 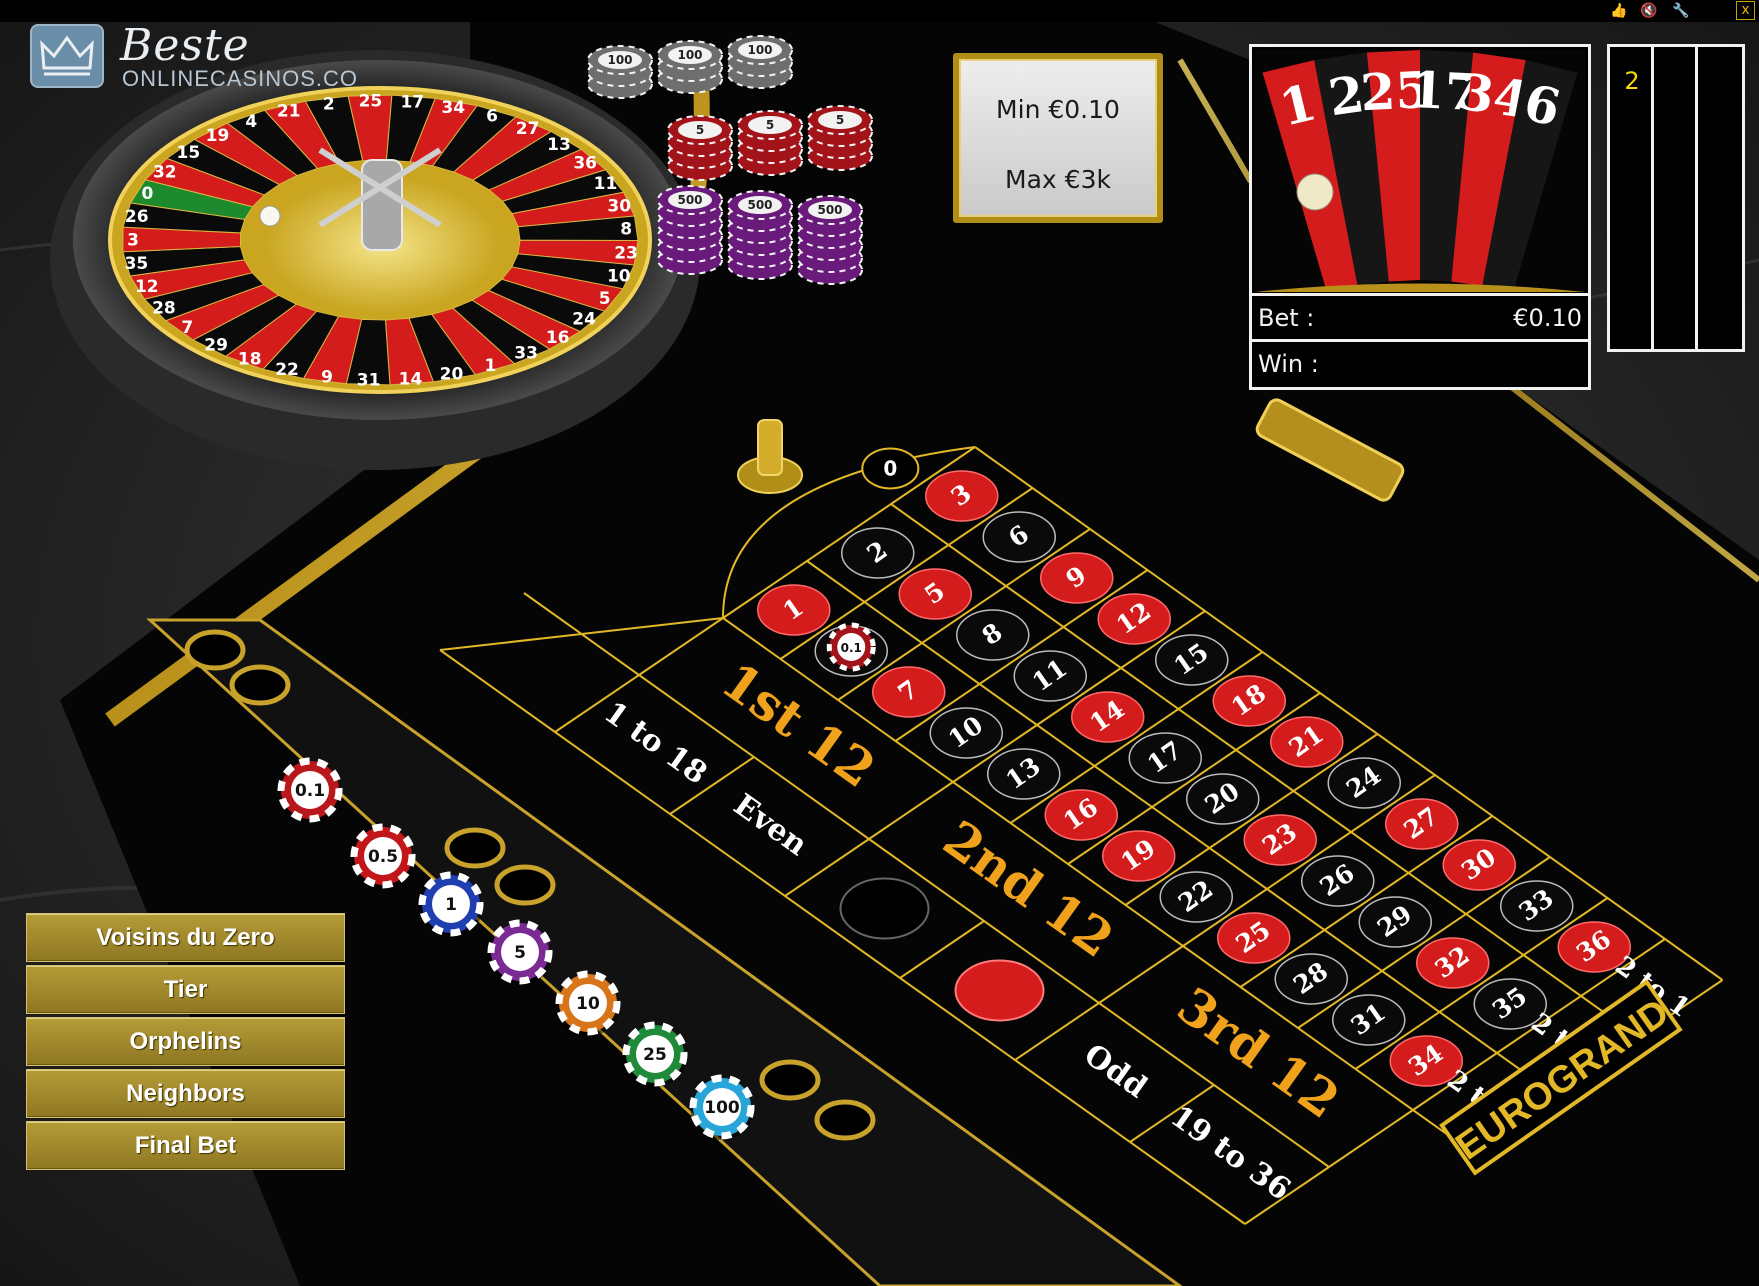 I want to click on wrench-icon: 🔧, so click(x=1681, y=11).